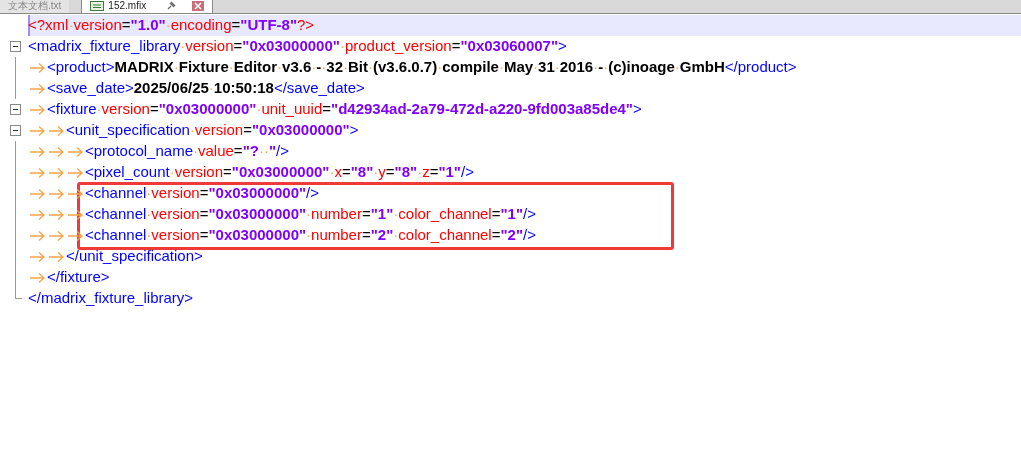 The width and height of the screenshot is (1021, 451). Describe the element at coordinates (171, 6) in the screenshot. I see `pin-icon` at that location.